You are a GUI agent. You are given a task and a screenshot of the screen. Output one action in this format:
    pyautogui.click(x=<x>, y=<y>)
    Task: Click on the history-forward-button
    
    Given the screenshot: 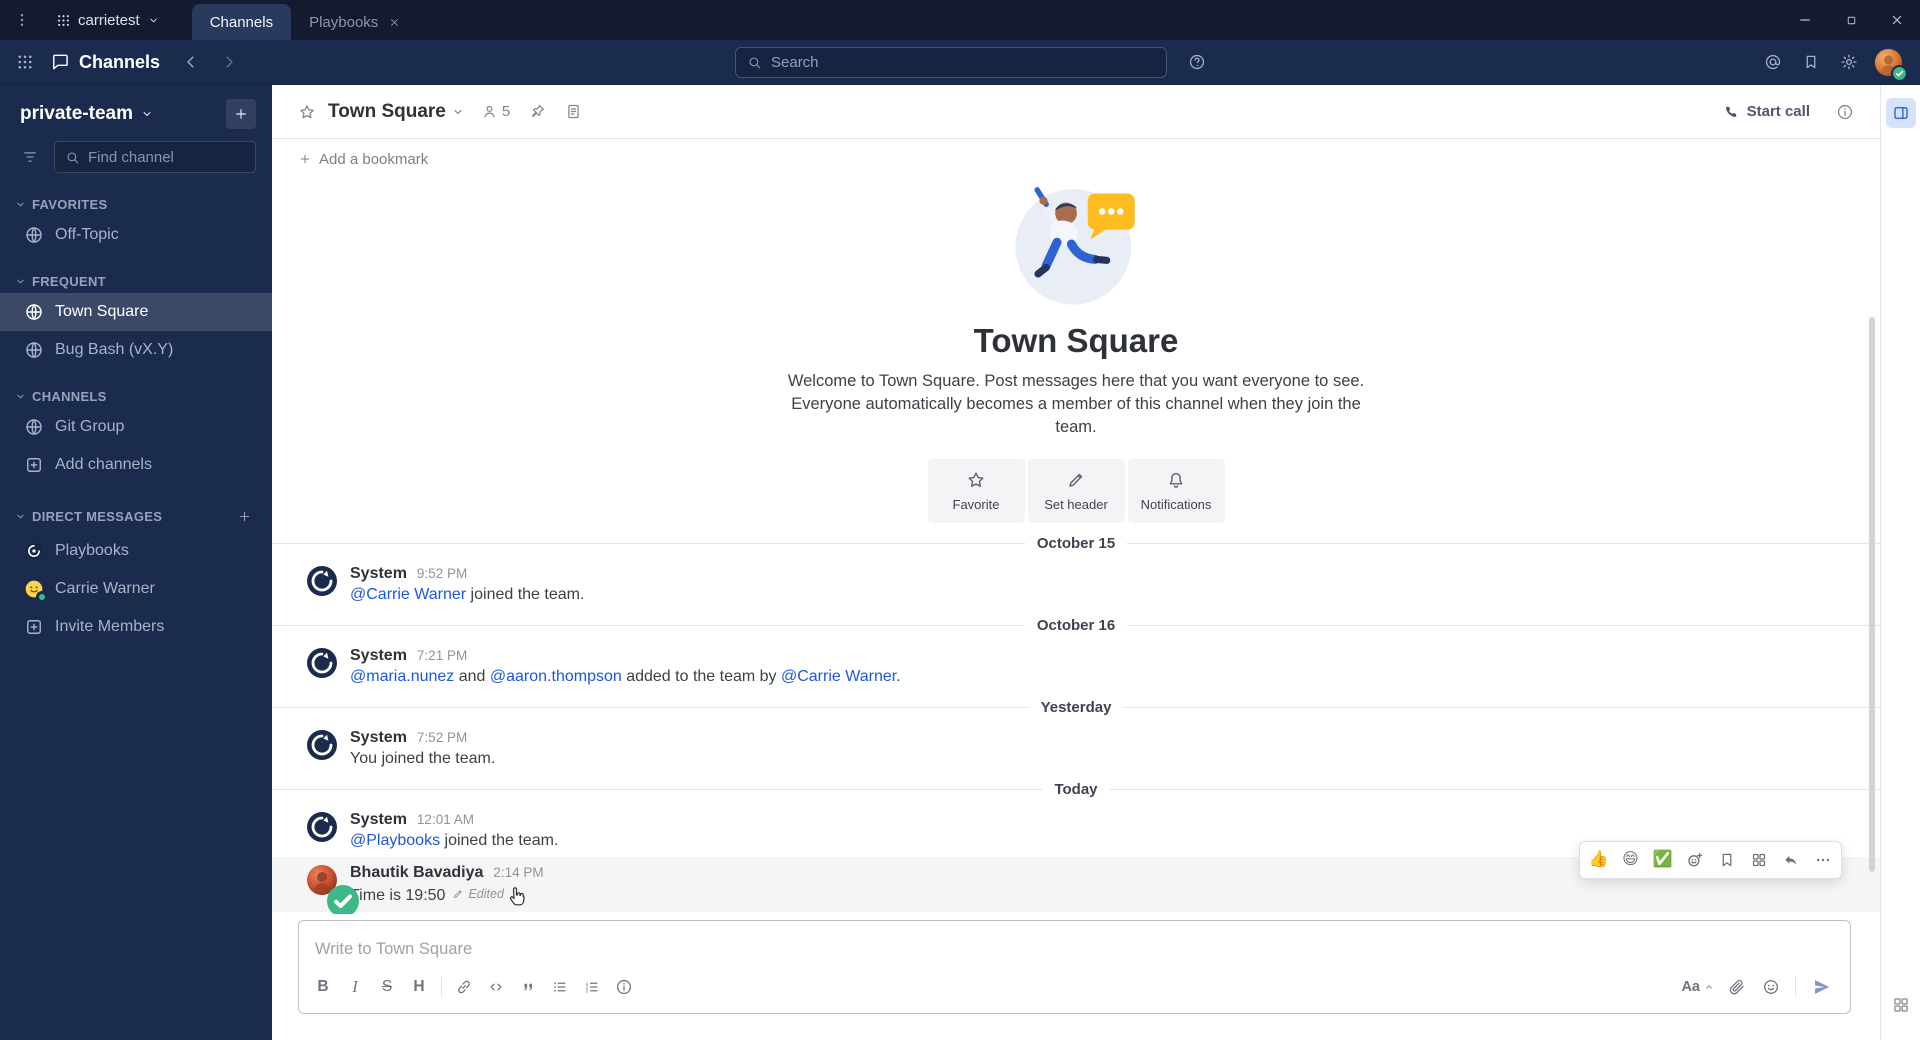 What is the action you would take?
    pyautogui.click(x=229, y=62)
    